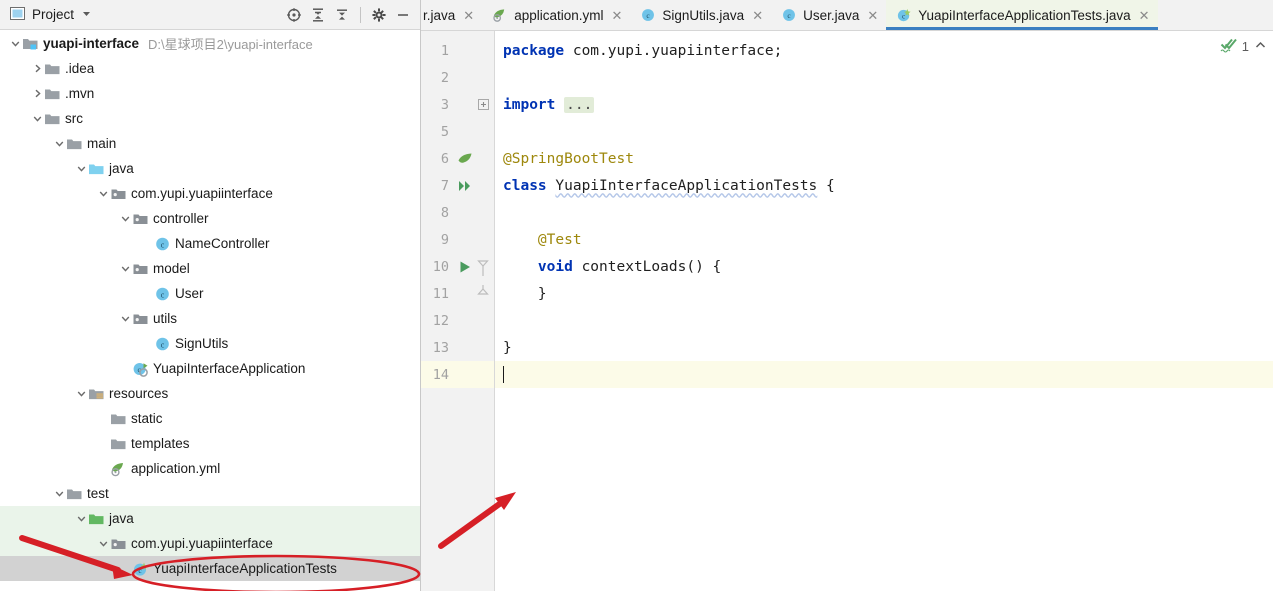  What do you see at coordinates (140, 569) in the screenshot?
I see `test-class-icon: c` at bounding box center [140, 569].